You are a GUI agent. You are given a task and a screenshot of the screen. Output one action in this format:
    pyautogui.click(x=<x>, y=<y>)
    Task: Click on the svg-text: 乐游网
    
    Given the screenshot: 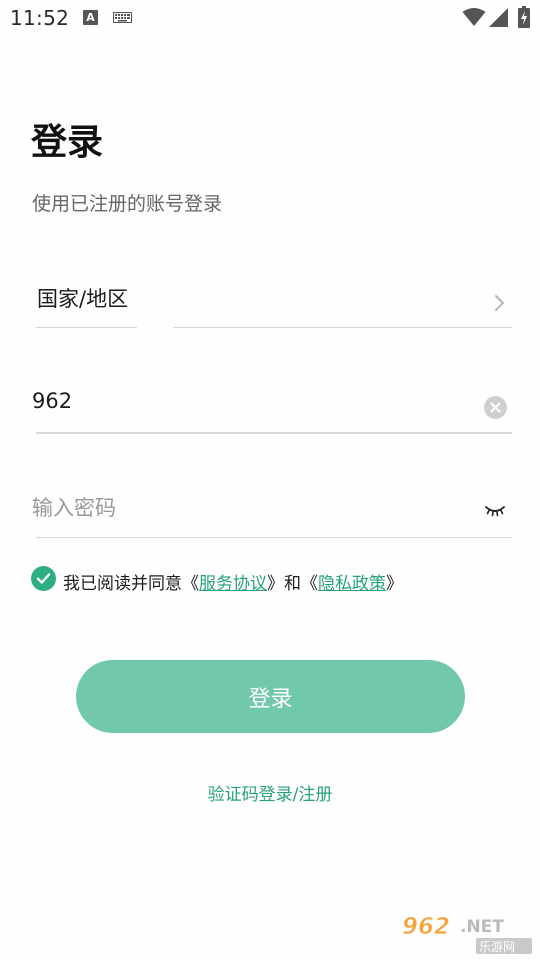 What is the action you would take?
    pyautogui.click(x=497, y=947)
    